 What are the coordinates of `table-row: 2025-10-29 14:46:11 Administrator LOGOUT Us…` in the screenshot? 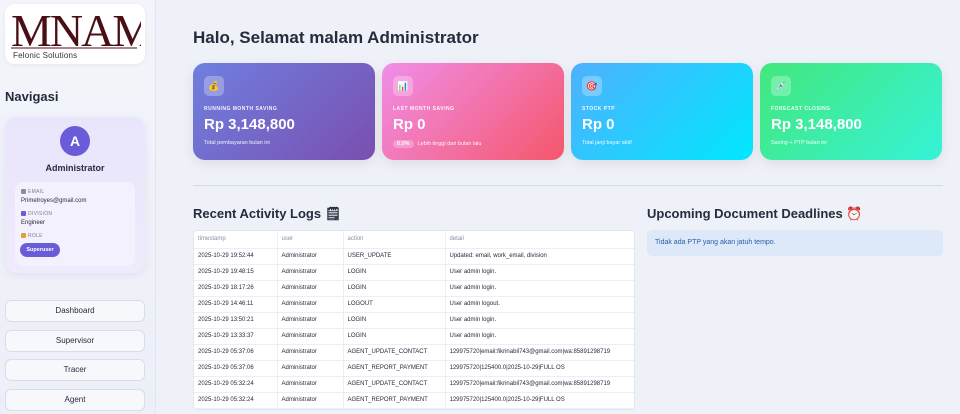 It's located at (414, 304).